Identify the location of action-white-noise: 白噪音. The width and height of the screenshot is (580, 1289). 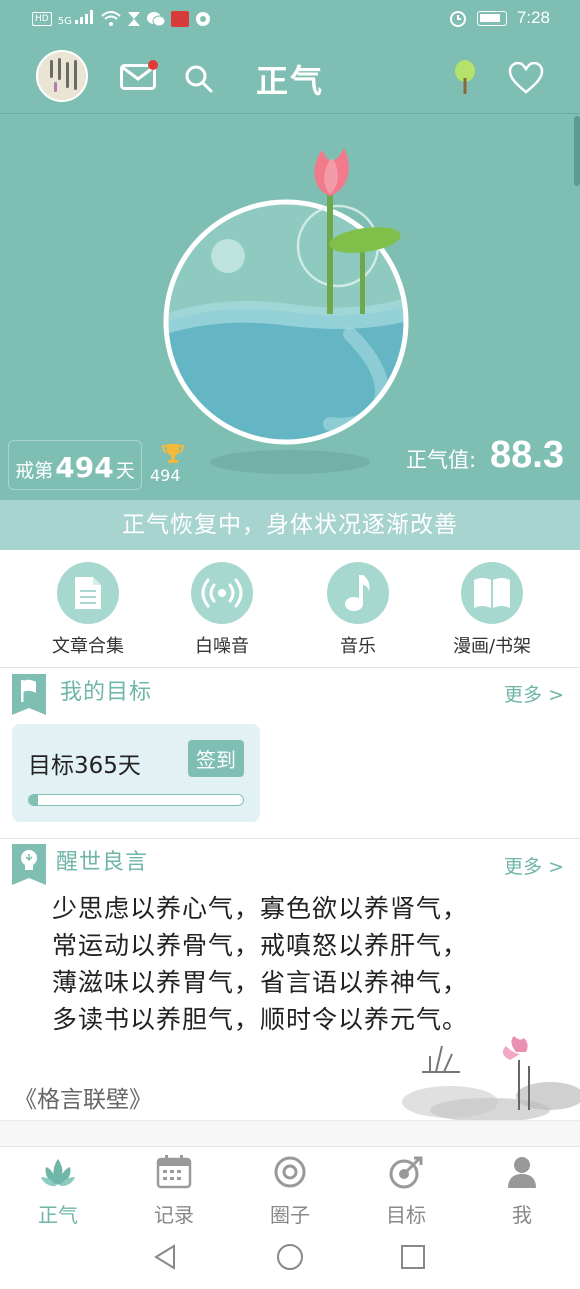
(222, 610).